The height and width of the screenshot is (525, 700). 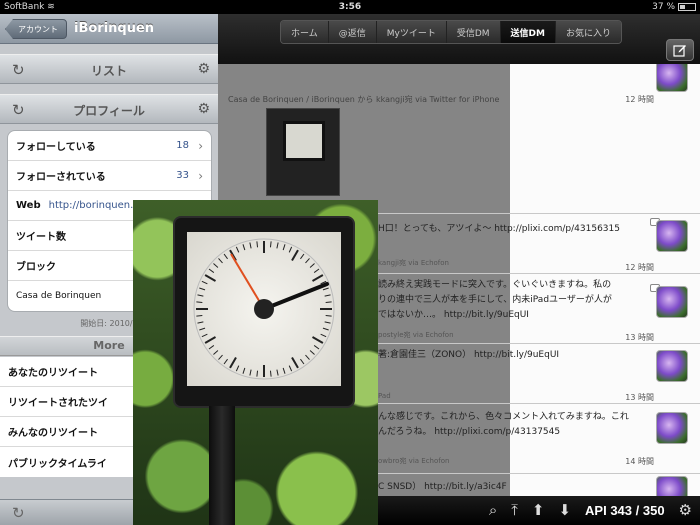 I want to click on search-icon: ⌕, so click(x=493, y=510).